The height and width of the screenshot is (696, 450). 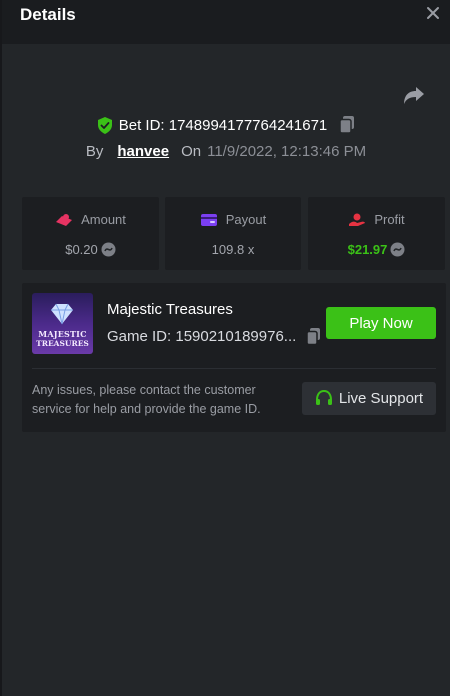 What do you see at coordinates (367, 249) in the screenshot?
I see `stat-value: $21.97` at bounding box center [367, 249].